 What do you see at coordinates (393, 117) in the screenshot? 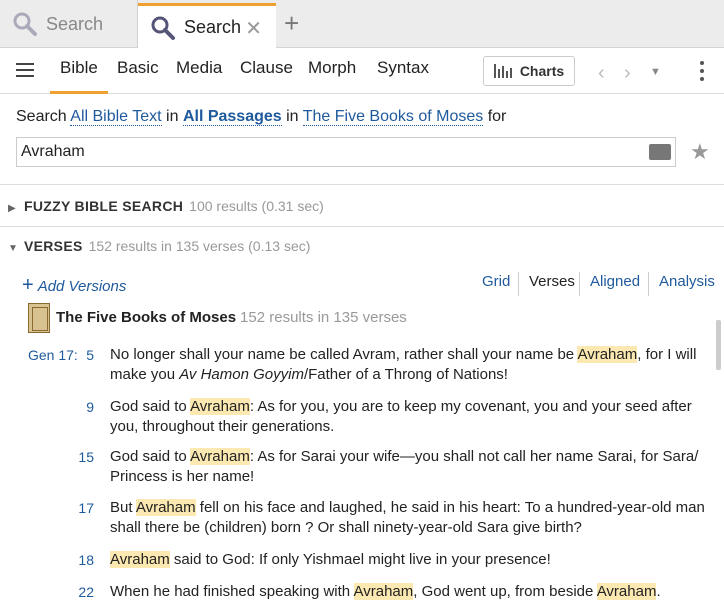
I see `collection-link: The Five Books of Moses` at bounding box center [393, 117].